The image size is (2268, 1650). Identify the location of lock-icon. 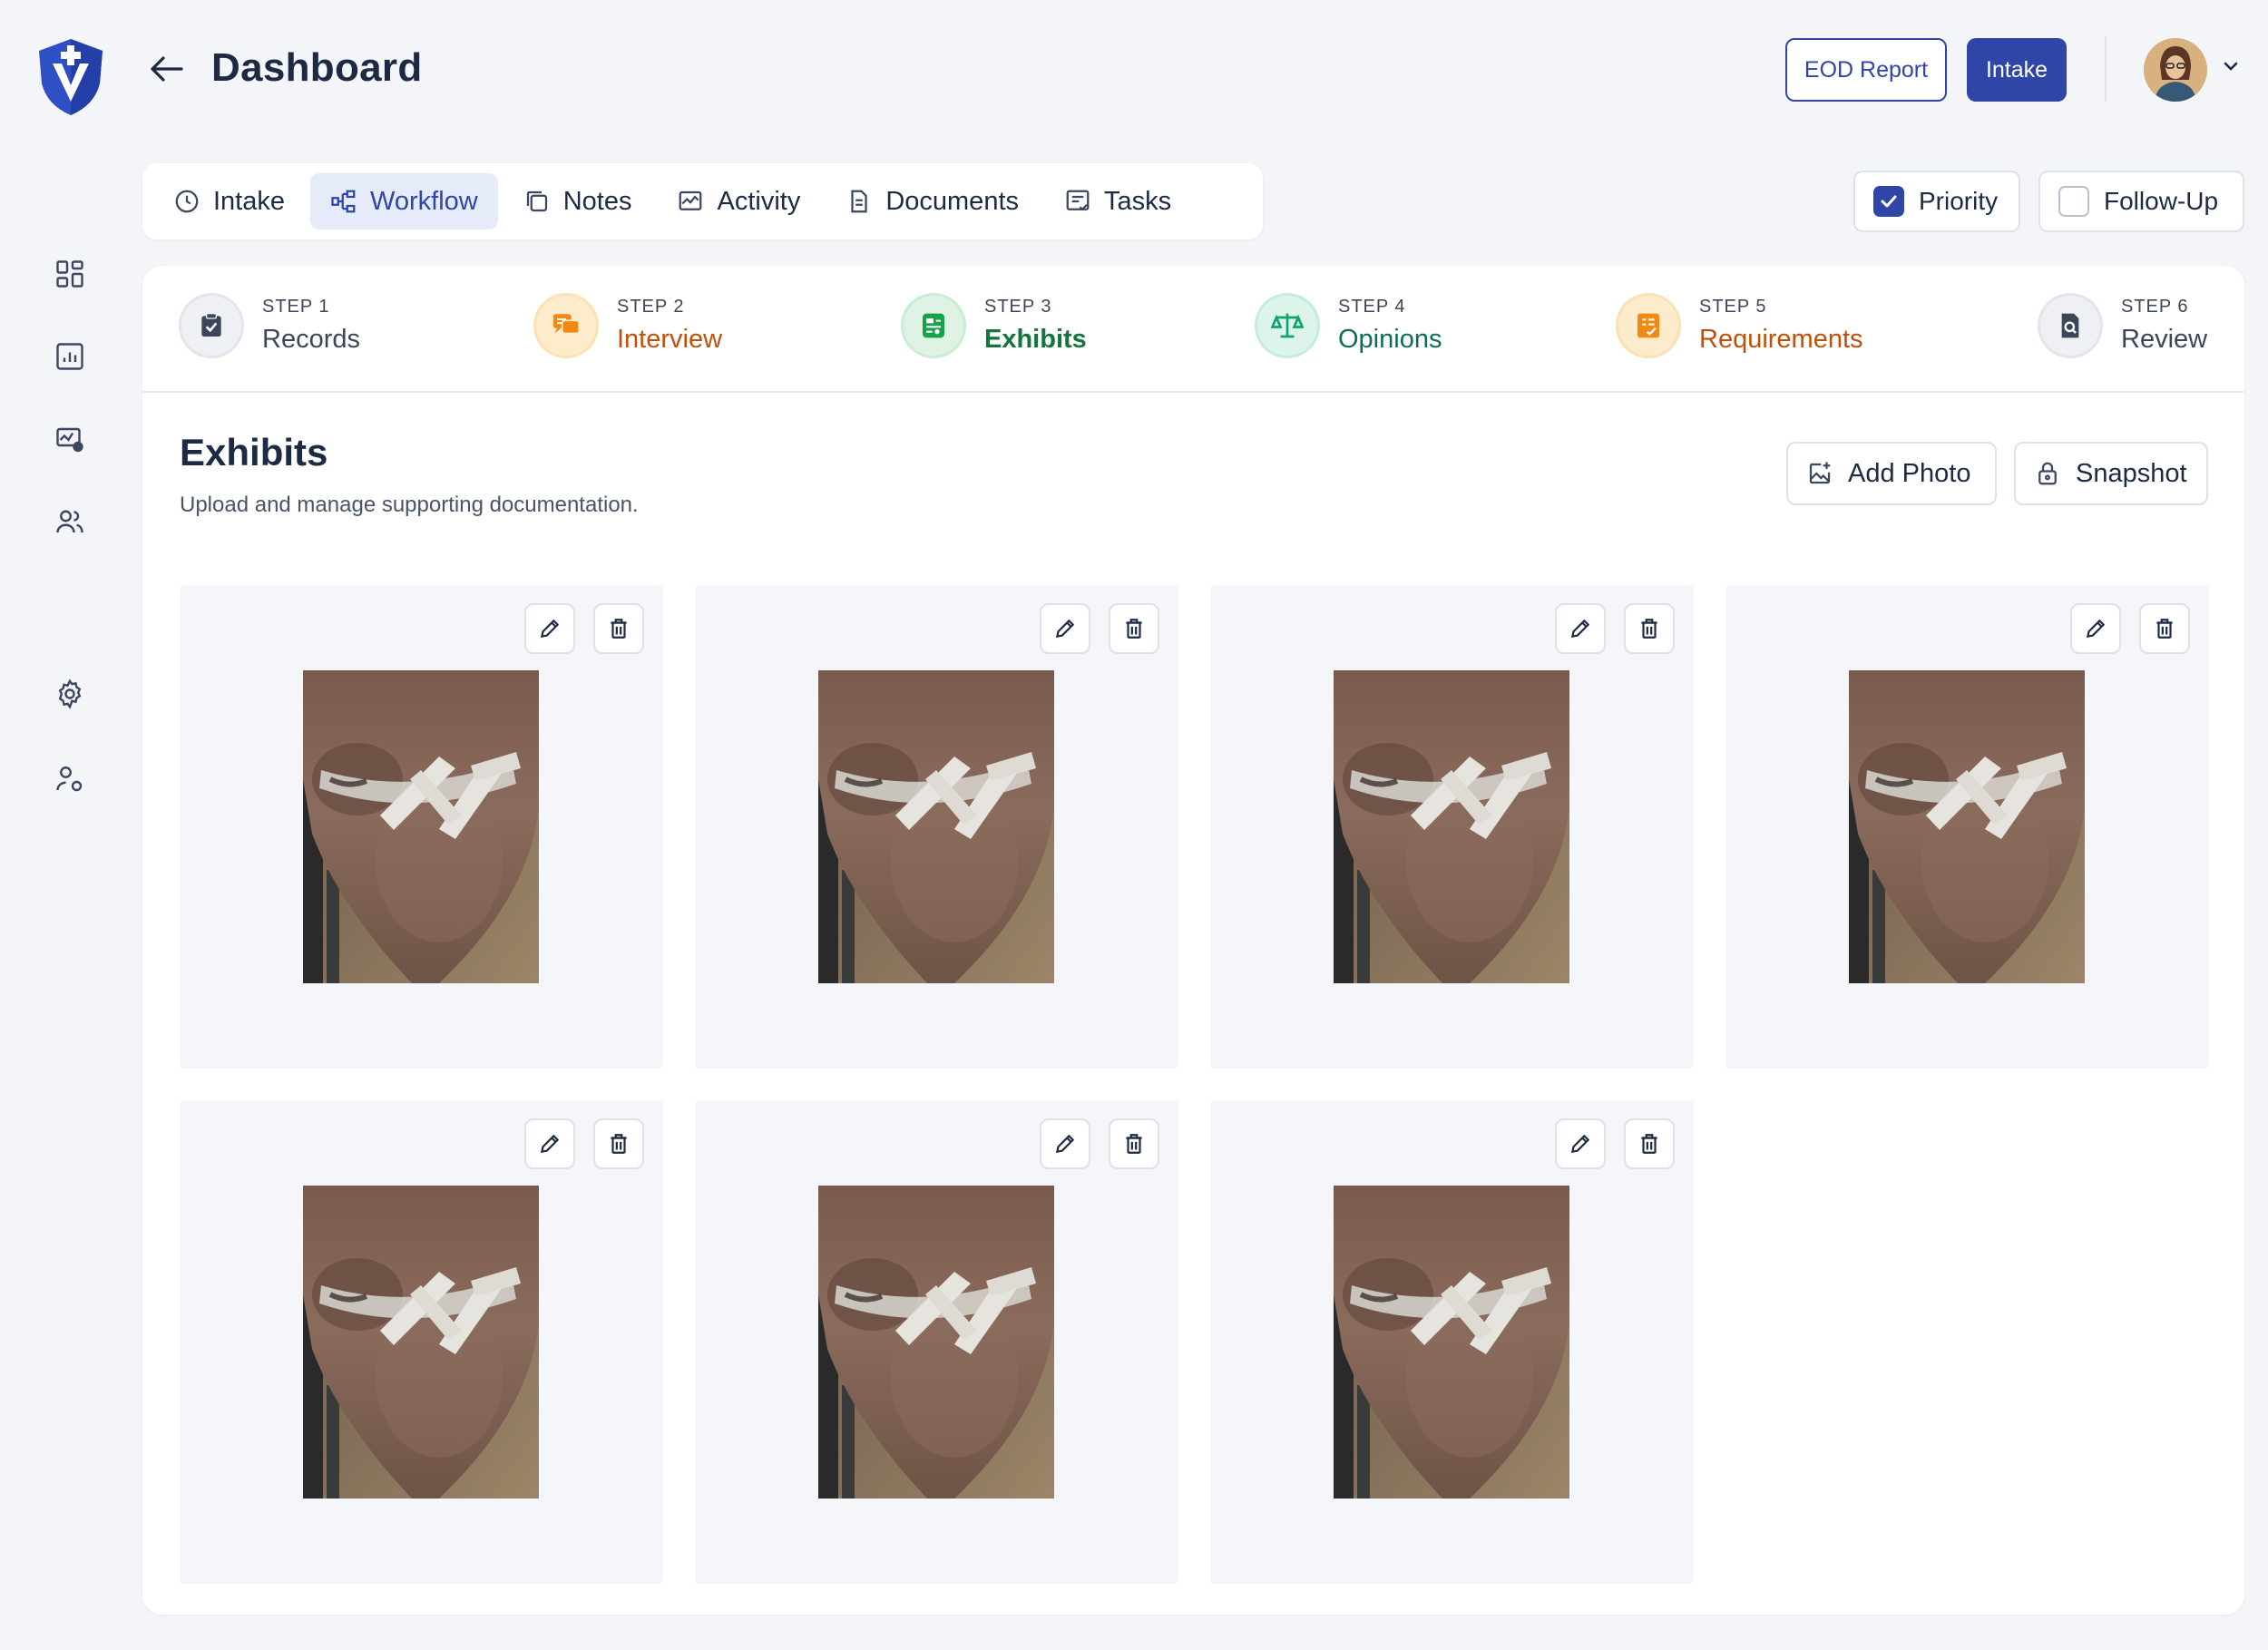
(2048, 473).